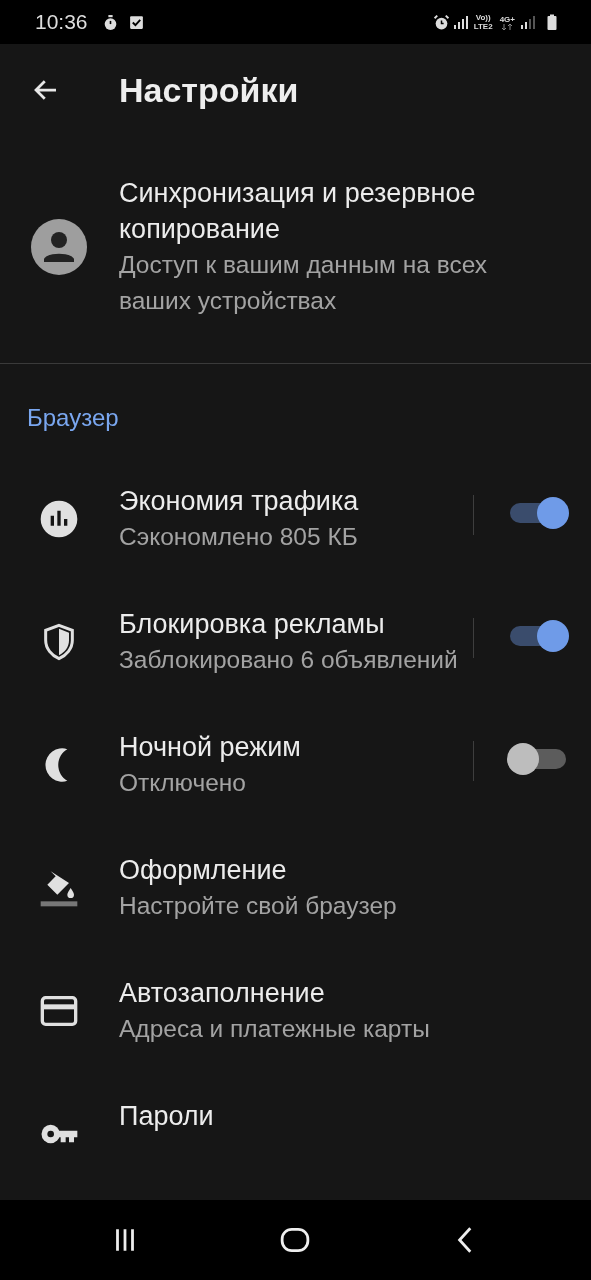  What do you see at coordinates (303, 283) in the screenshot?
I see `sync-subtitle: Доступ к вашим данным на всех ваших устройствах` at bounding box center [303, 283].